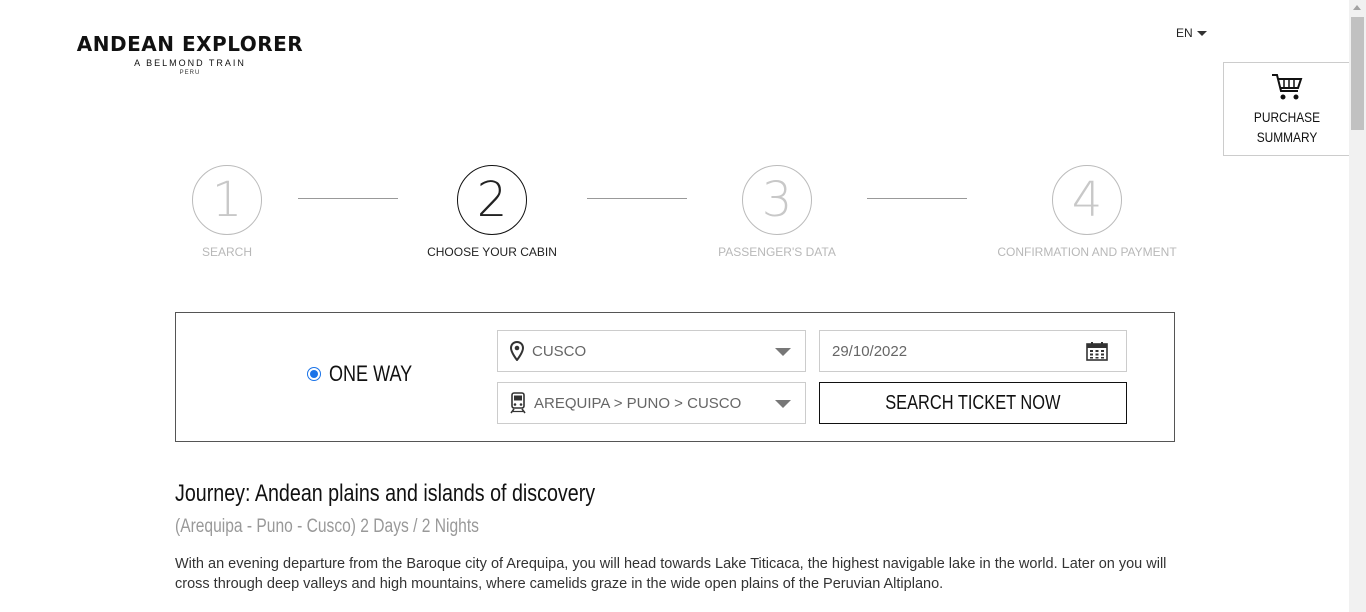  What do you see at coordinates (870, 351) in the screenshot?
I see `date-value: 29/10/2022` at bounding box center [870, 351].